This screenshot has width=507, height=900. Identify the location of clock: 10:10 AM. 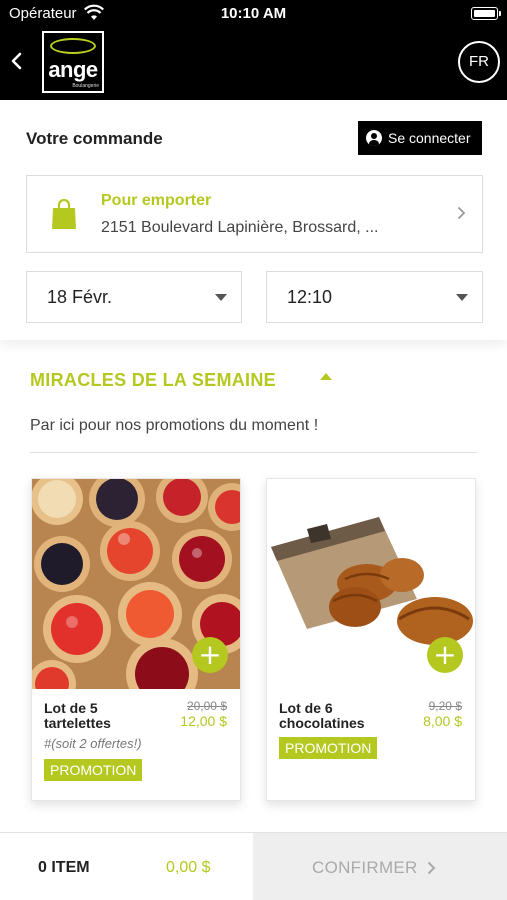
(253, 13).